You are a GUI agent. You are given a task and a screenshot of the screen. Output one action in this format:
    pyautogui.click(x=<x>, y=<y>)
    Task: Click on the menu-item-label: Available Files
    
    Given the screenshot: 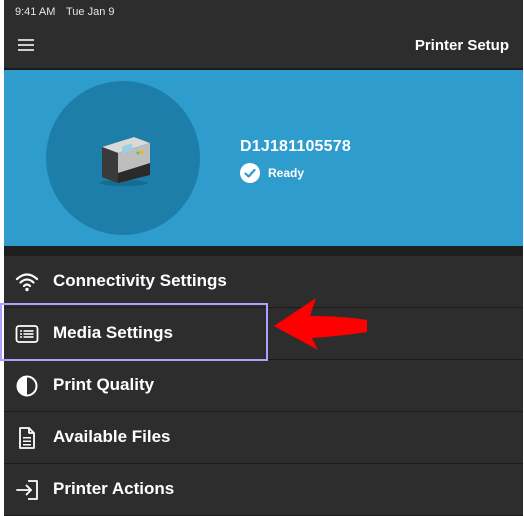 What is the action you would take?
    pyautogui.click(x=112, y=436)
    